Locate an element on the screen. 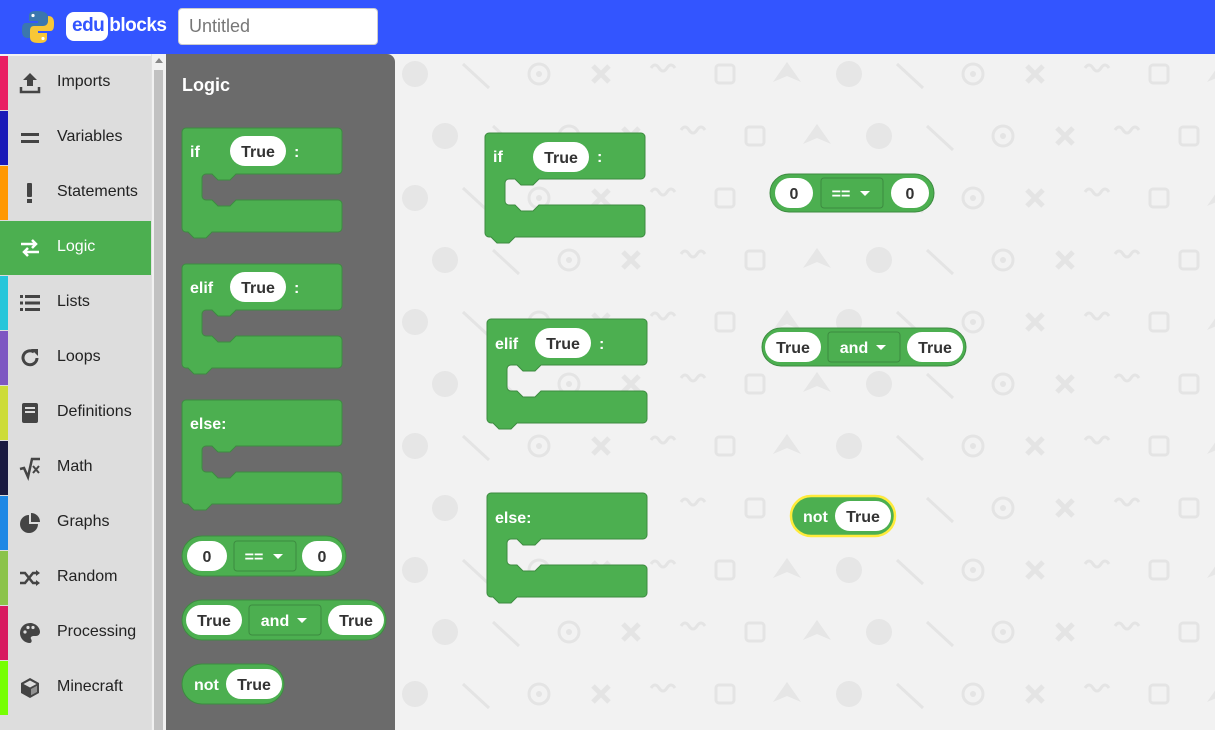  category-label: Lists is located at coordinates (73, 301).